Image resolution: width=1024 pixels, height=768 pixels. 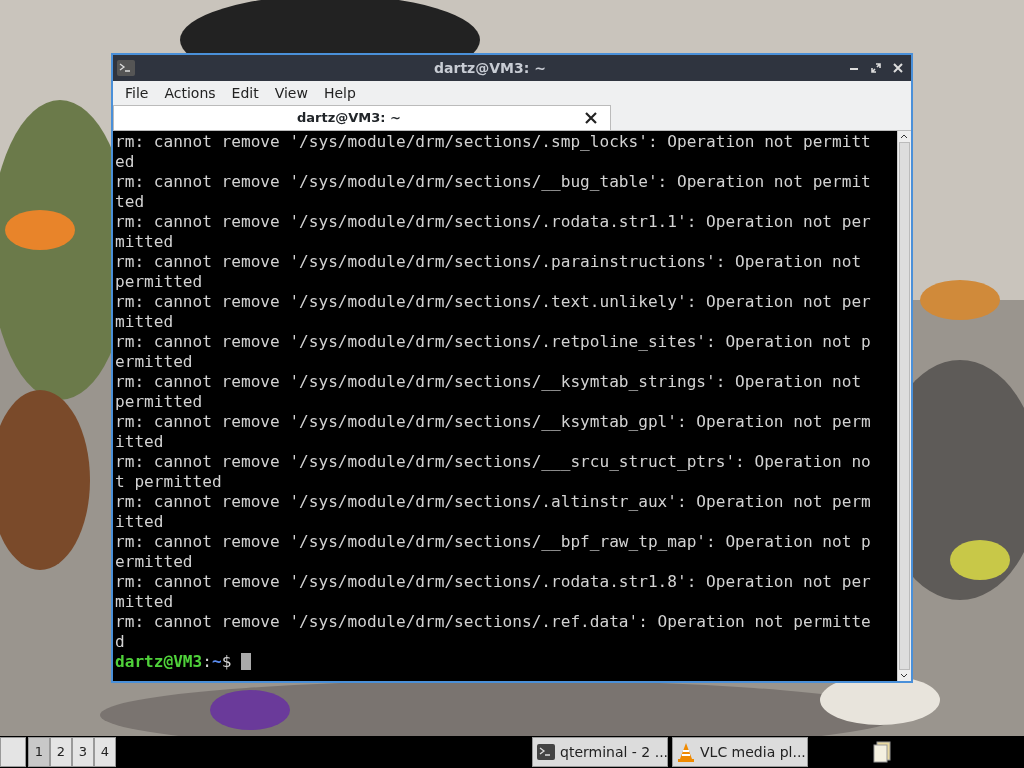 I want to click on terminal-output-line: rm: cannot remove '/sys/module/drm/sections/___srcu_struct_ptrs': Operation no, so click(x=493, y=462).